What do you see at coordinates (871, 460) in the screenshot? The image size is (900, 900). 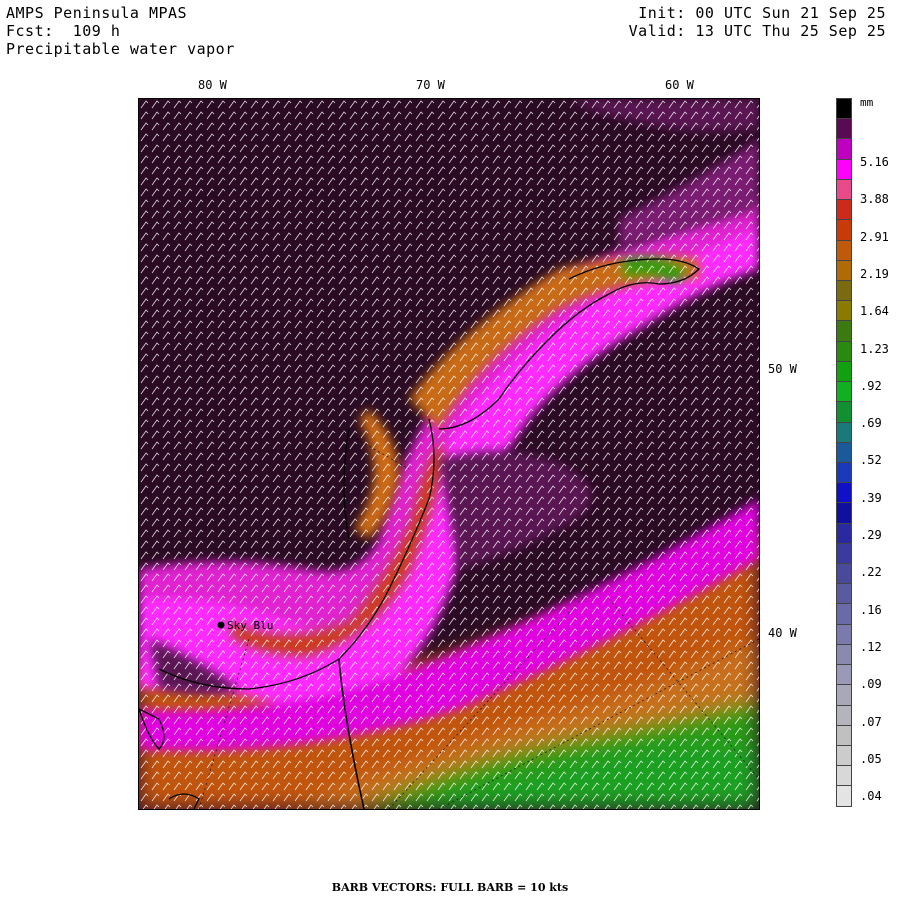 I see `colorbar-tick-label: .52` at bounding box center [871, 460].